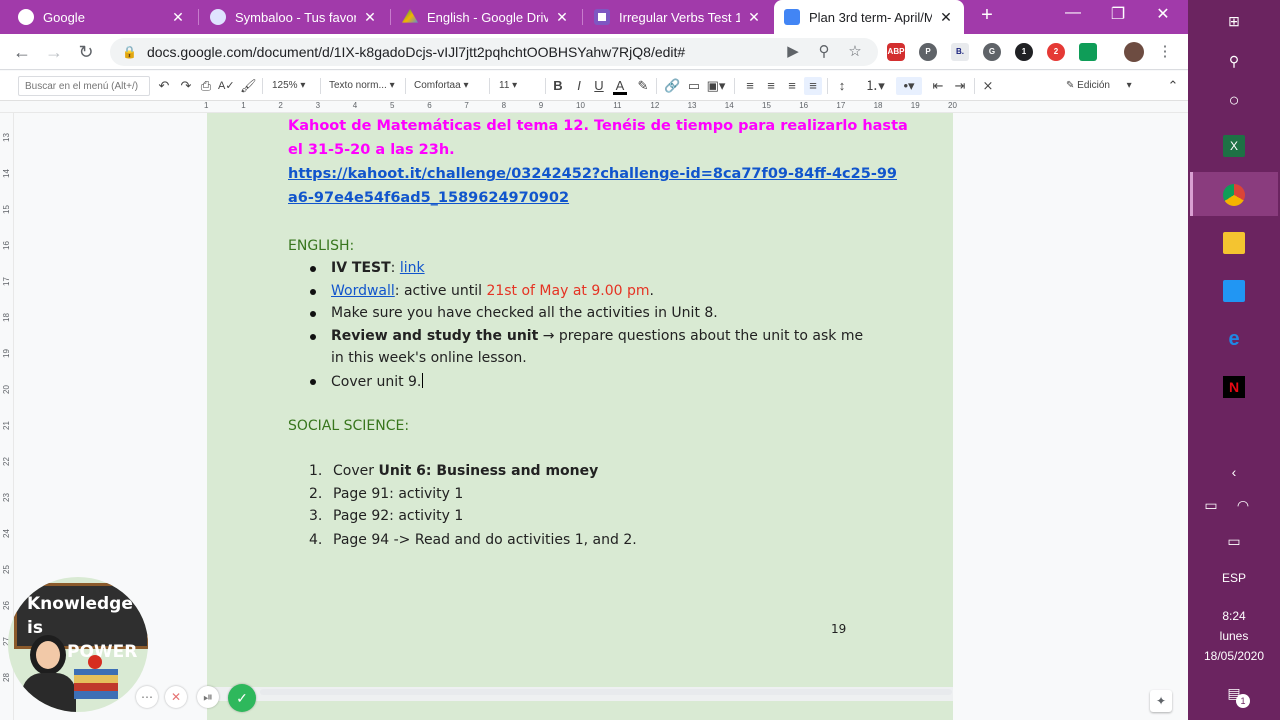 This screenshot has height=720, width=1280. What do you see at coordinates (909, 86) in the screenshot?
I see `bulleted-list-icon: •▾` at bounding box center [909, 86].